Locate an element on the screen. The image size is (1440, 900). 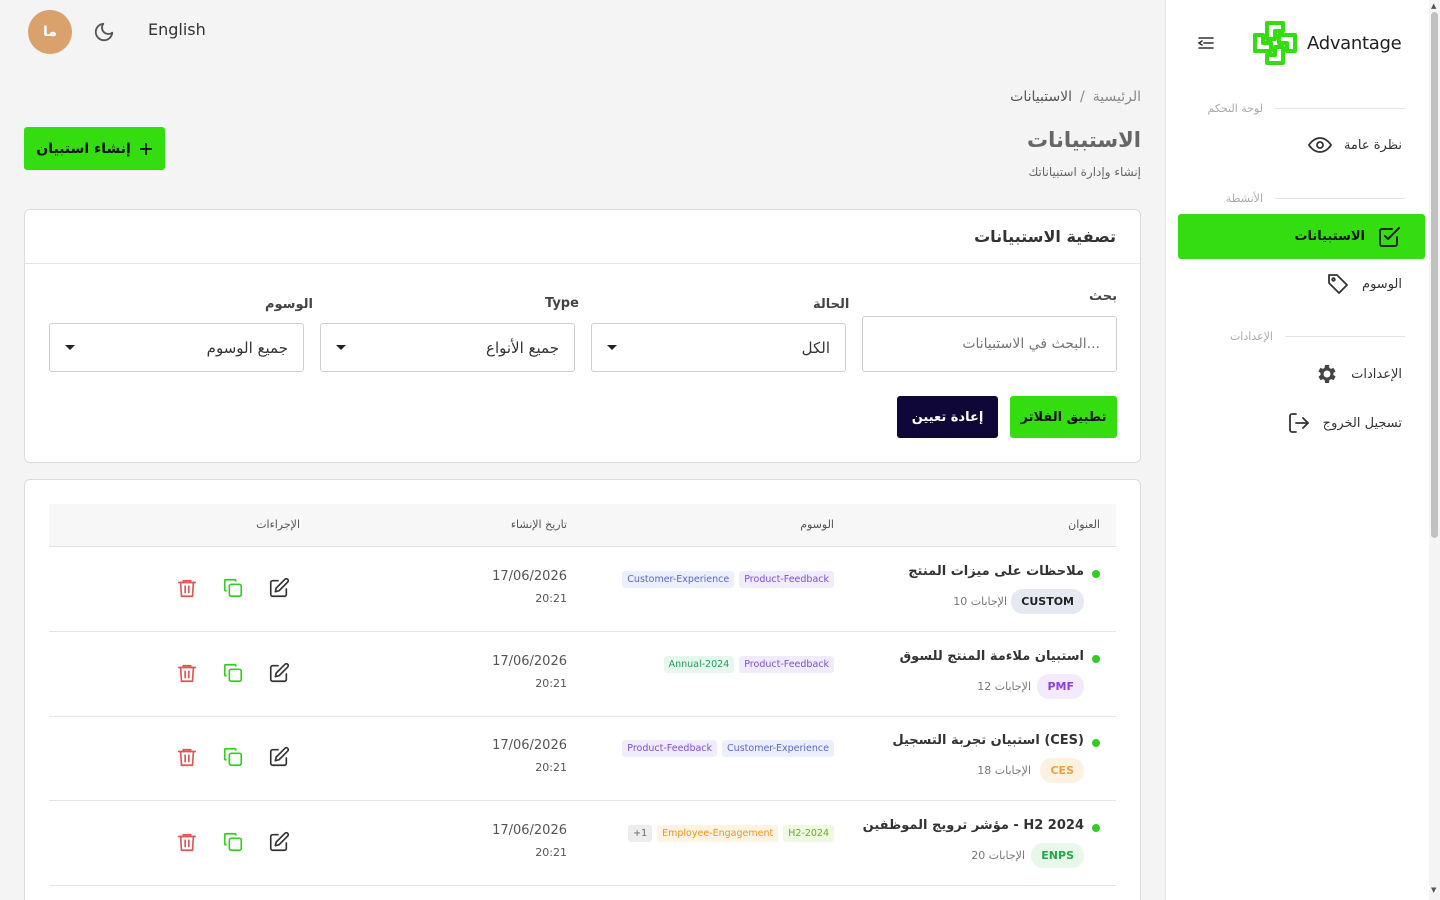
reset-filters-button: إعادة تعيين is located at coordinates (947, 417).